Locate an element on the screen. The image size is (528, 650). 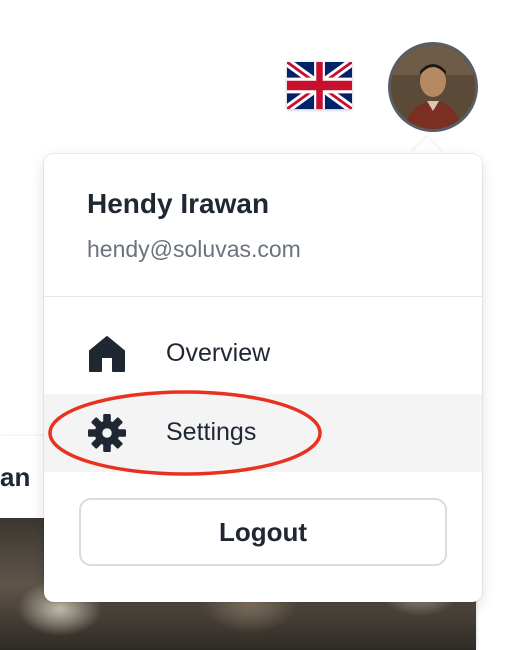
uk-flag-icon is located at coordinates (319, 85).